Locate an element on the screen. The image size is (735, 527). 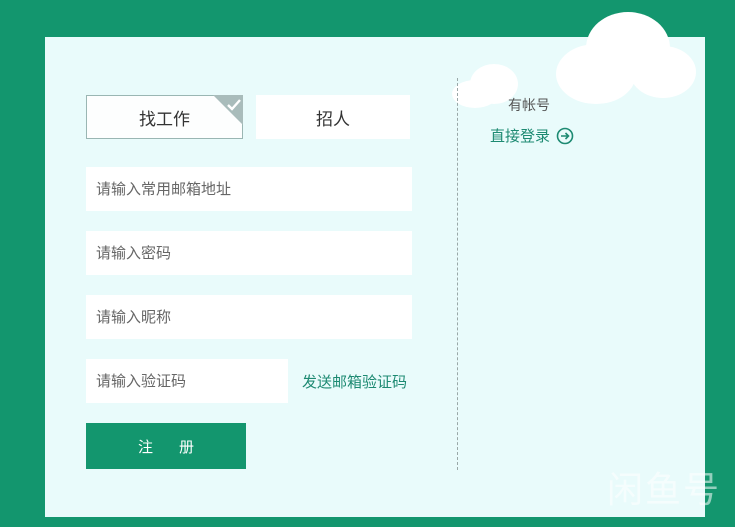
verification-code-field is located at coordinates (187, 381).